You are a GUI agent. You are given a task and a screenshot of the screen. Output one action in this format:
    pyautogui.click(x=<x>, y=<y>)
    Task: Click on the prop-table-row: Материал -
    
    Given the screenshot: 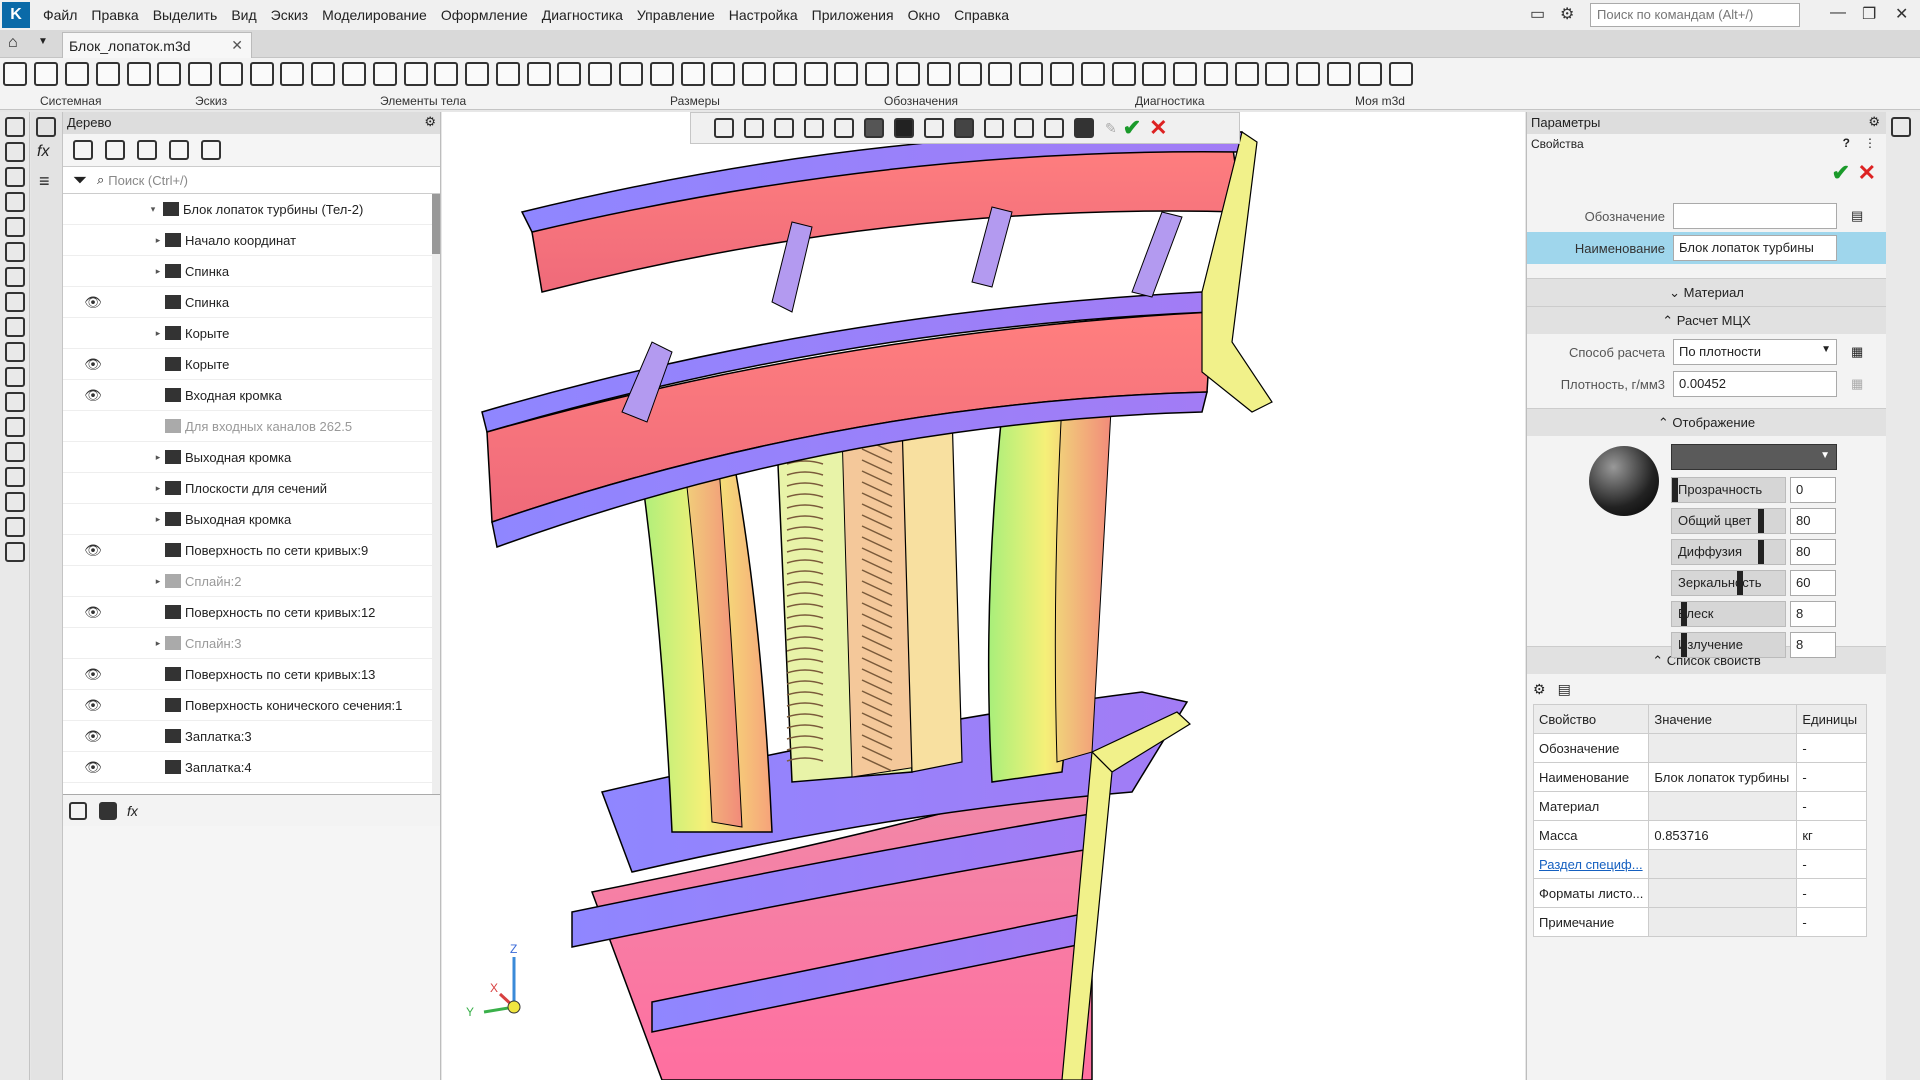 What is the action you would take?
    pyautogui.click(x=1699, y=806)
    